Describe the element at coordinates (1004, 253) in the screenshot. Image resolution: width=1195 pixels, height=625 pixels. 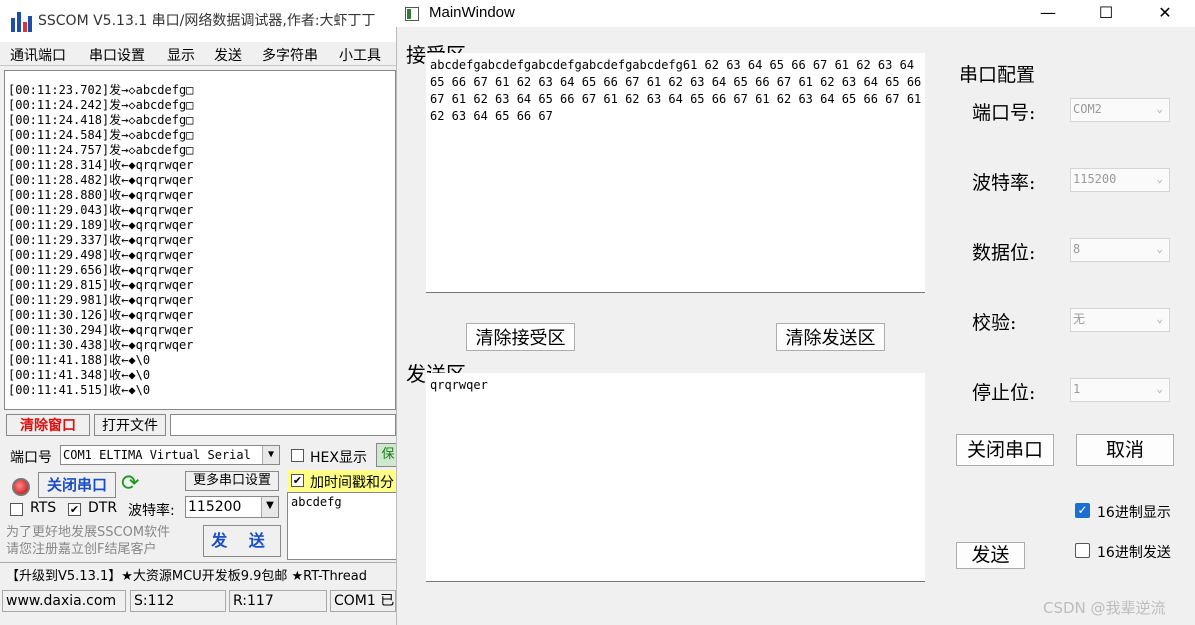
I see `config-databits-label: 数据位:` at that location.